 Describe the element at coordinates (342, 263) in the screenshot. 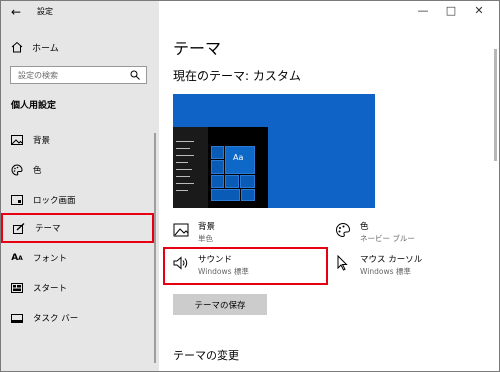

I see `mouse-cursor-icon` at that location.